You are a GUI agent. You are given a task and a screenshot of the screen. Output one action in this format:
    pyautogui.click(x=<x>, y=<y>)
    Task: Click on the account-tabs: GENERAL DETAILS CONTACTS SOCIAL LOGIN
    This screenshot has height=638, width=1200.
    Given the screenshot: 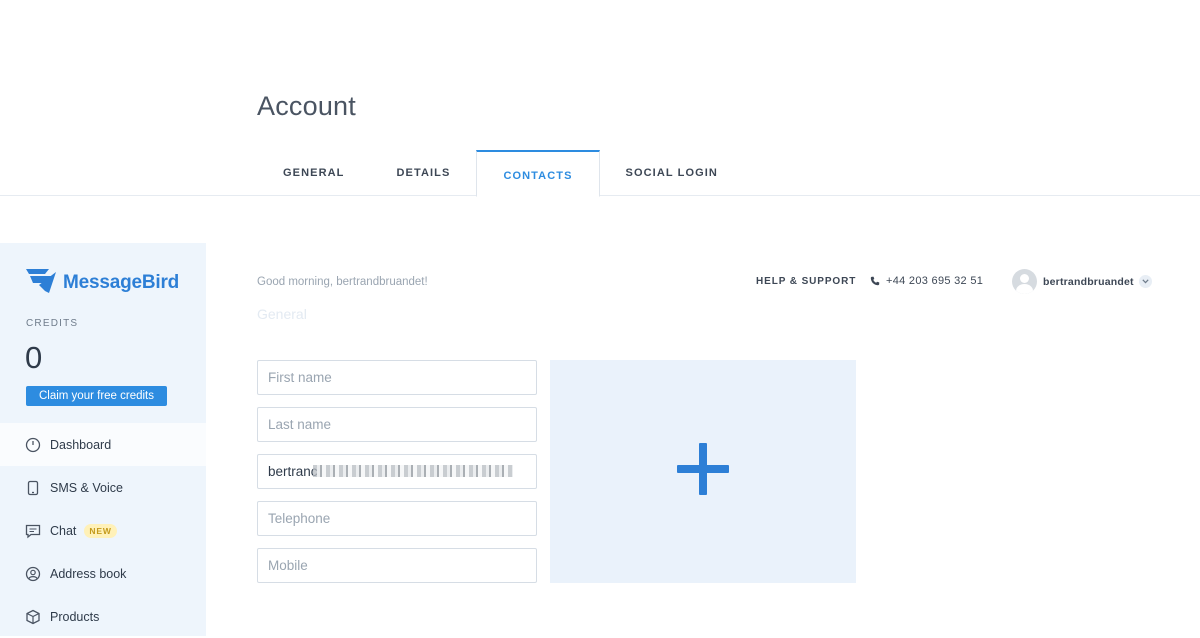 What is the action you would take?
    pyautogui.click(x=500, y=173)
    